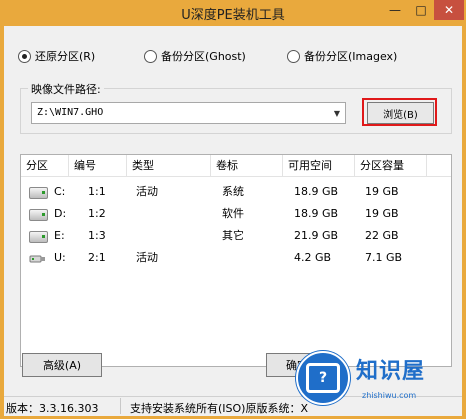  Describe the element at coordinates (203, 56) in the screenshot. I see `radio-label: 备份分区(Ghost)` at that location.